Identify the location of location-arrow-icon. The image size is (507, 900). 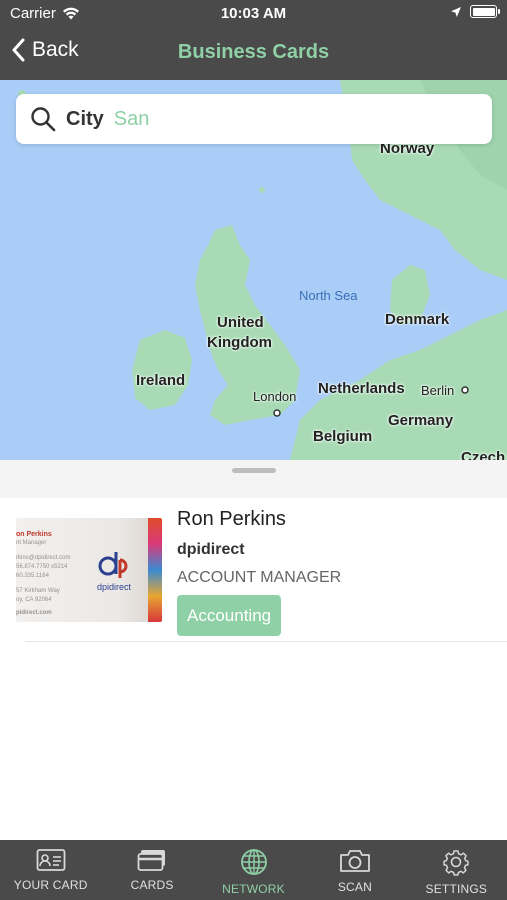
(456, 11).